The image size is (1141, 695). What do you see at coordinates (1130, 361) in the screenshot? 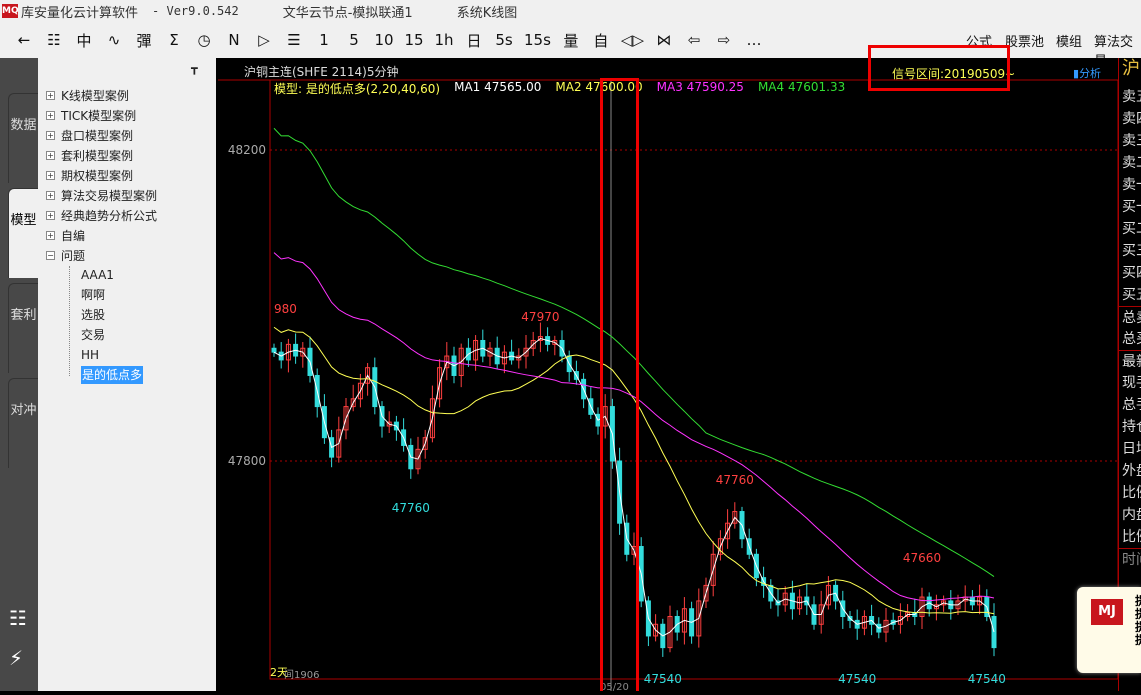
I see `quote-row-label: 最新` at bounding box center [1130, 361].